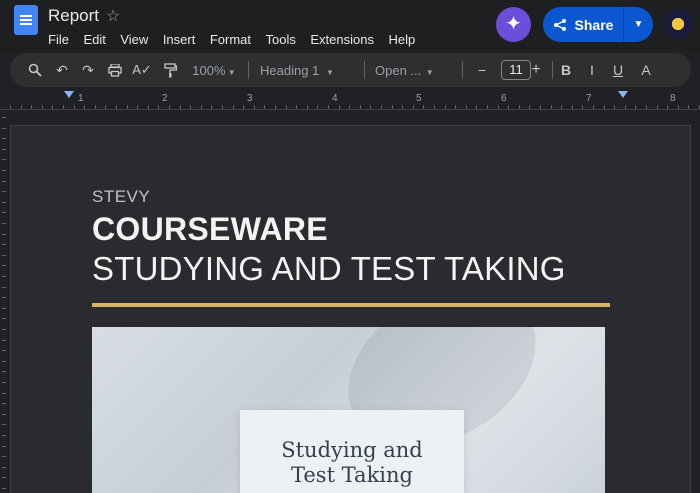  I want to click on gemini-sparkle-button: ✦, so click(513, 24).